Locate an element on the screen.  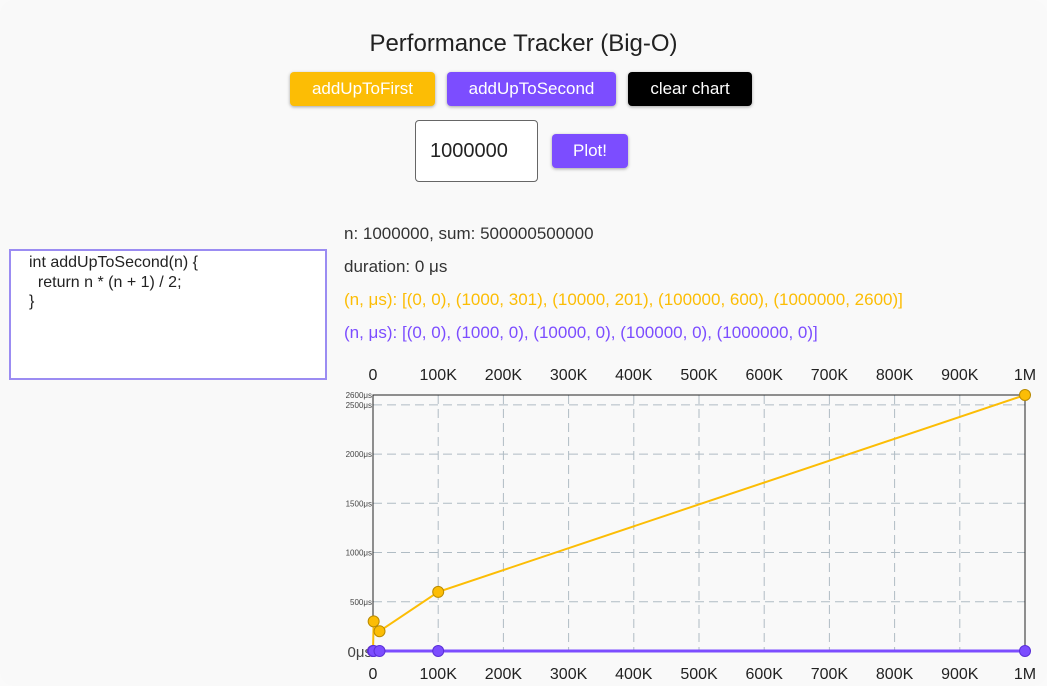
y-tick-label: 500μs is located at coordinates (361, 602).